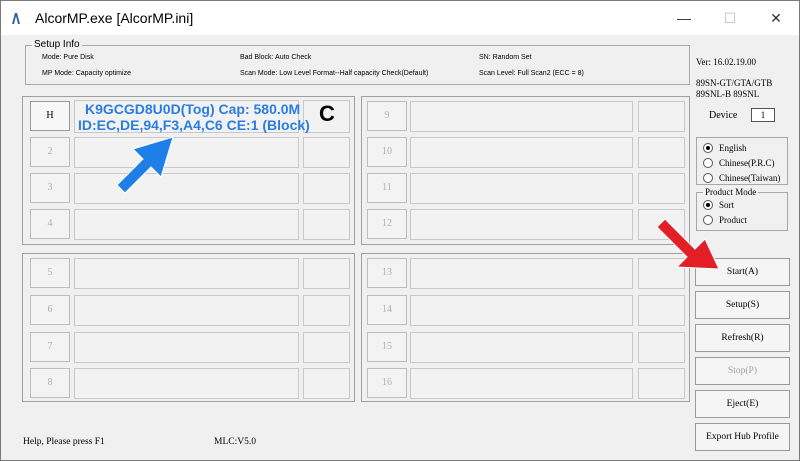  I want to click on device-count-field: 1, so click(763, 115).